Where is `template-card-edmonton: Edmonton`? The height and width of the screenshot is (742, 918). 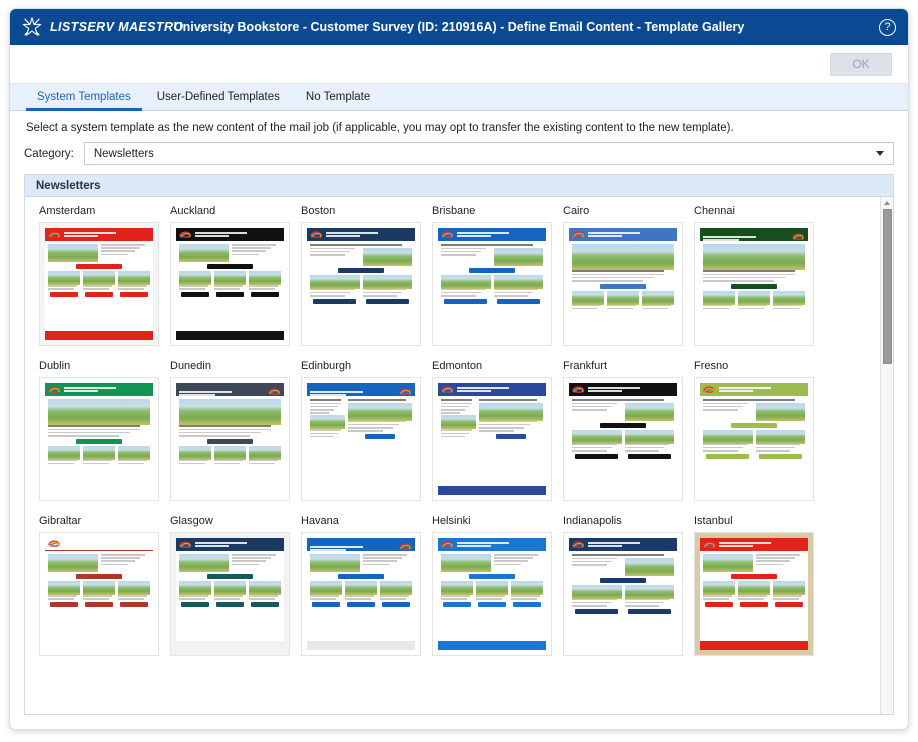 template-card-edmonton: Edmonton is located at coordinates (487, 430).